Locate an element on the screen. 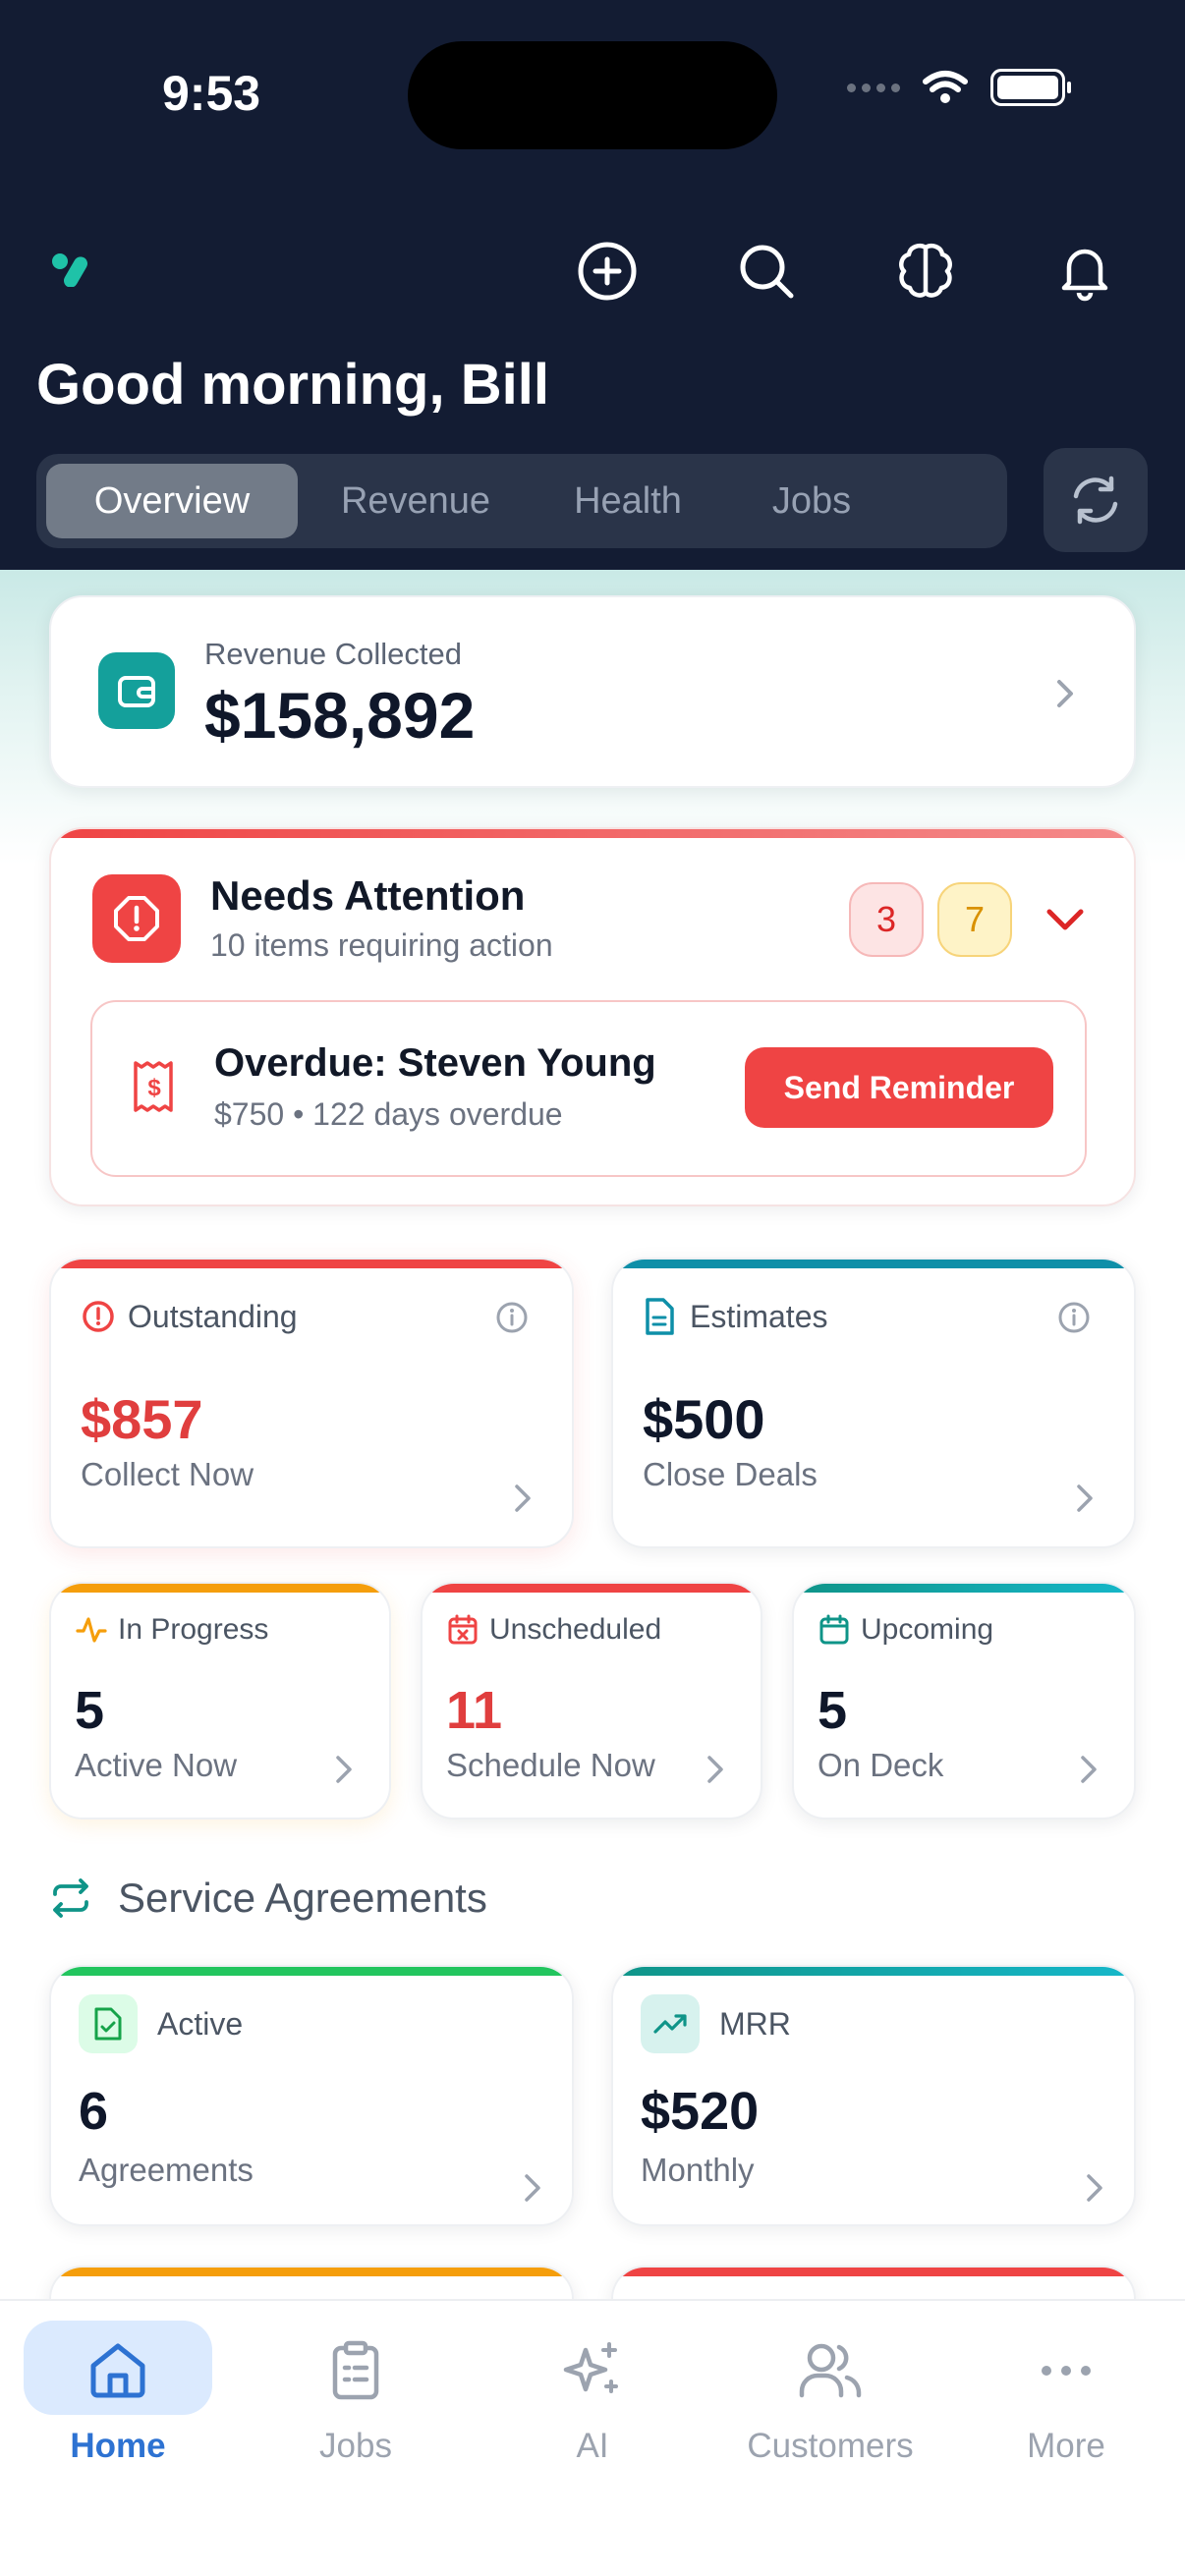  in-progress-card: In Progress 5 Active Now is located at coordinates (220, 1701).